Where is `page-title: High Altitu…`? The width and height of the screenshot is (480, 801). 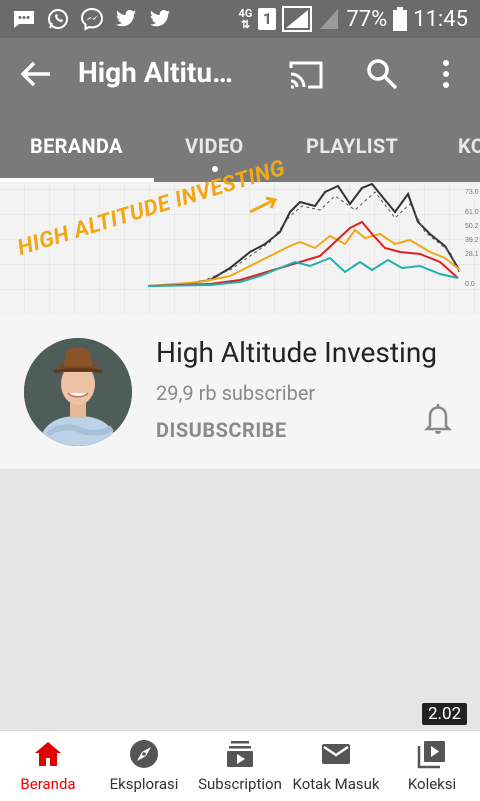 page-title: High Altitu… is located at coordinates (155, 72).